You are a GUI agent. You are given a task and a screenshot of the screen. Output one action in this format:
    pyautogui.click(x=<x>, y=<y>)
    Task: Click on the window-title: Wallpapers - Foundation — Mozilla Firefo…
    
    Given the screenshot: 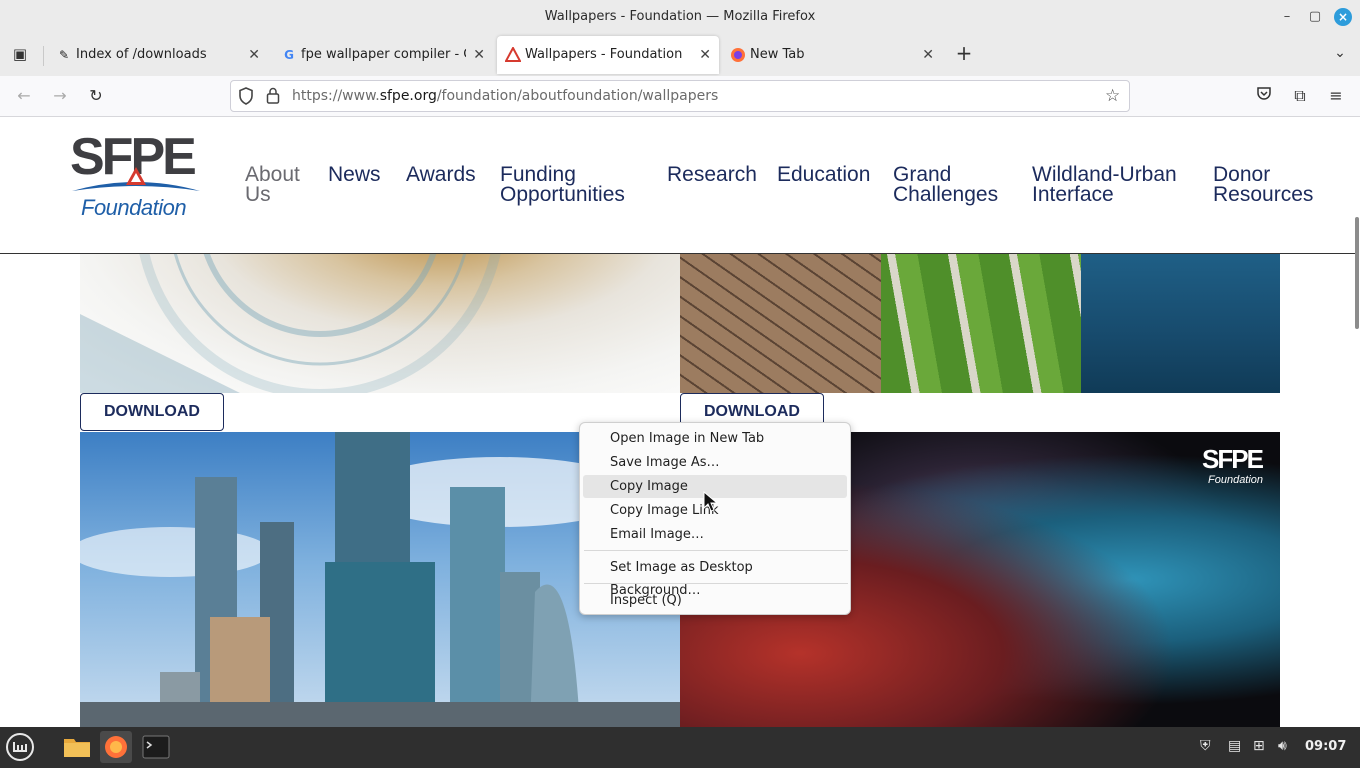 What is the action you would take?
    pyautogui.click(x=680, y=16)
    